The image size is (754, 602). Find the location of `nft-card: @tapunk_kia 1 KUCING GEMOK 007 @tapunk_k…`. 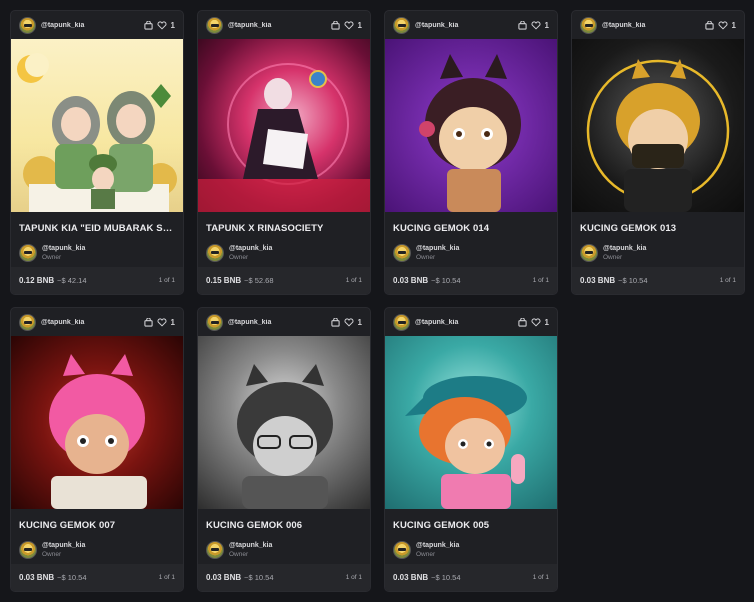

nft-card: @tapunk_kia 1 KUCING GEMOK 007 @tapunk_k… is located at coordinates (97, 449).